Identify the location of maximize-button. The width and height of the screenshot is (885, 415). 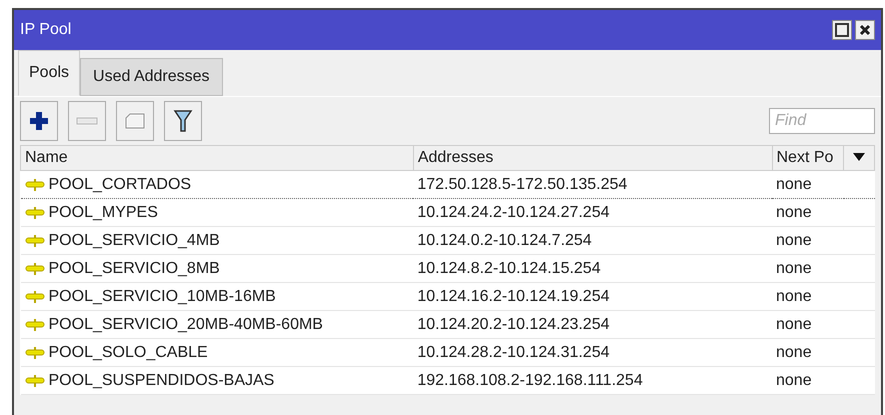
(842, 30).